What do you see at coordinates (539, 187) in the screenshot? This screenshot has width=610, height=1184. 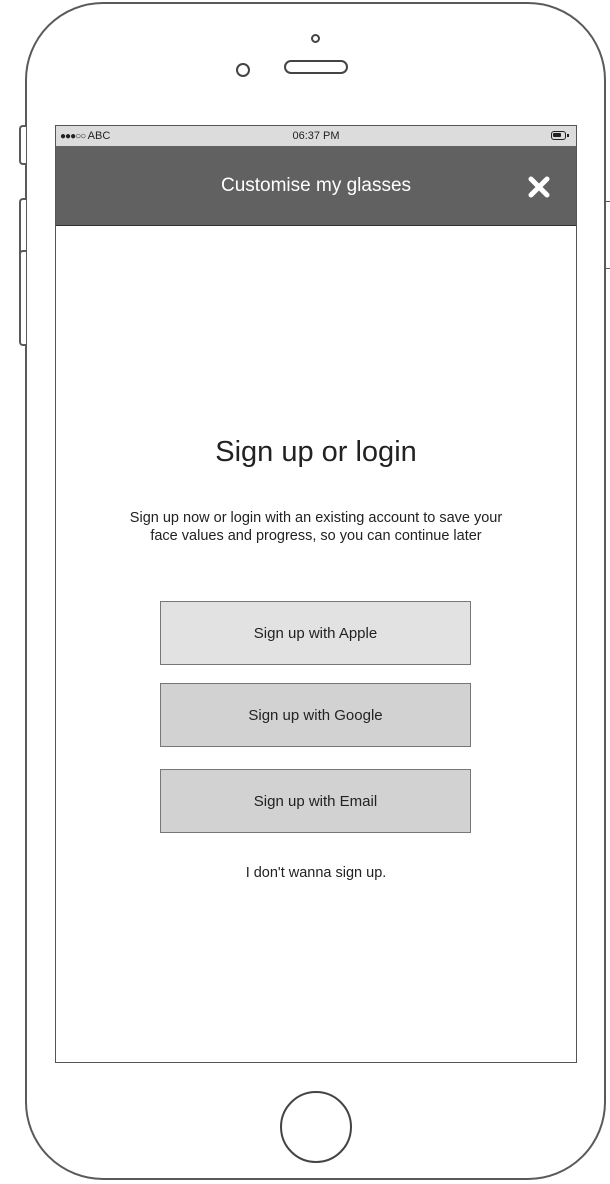 I see `close-icon` at bounding box center [539, 187].